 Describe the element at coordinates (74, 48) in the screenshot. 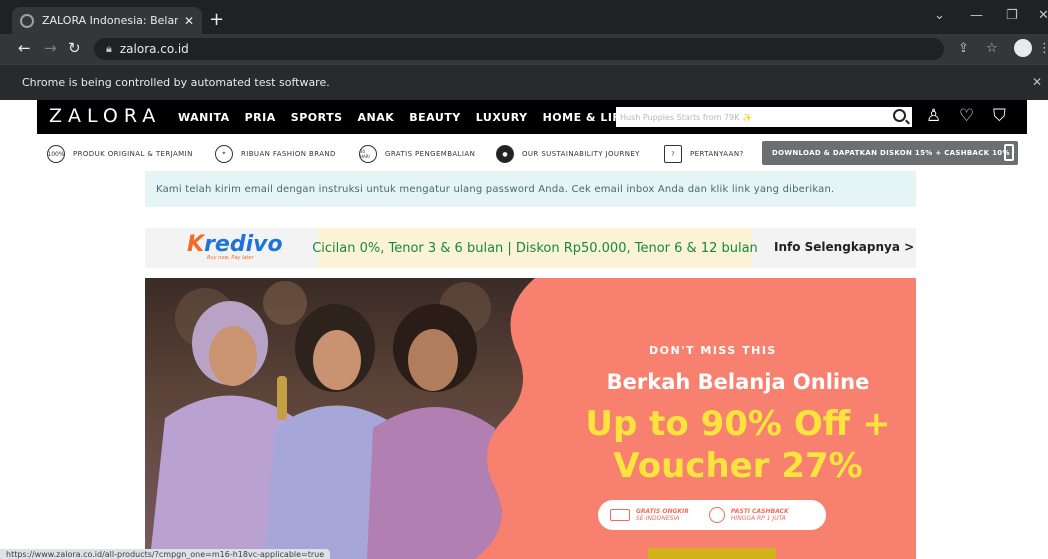

I see `reload-icon: ↻` at that location.